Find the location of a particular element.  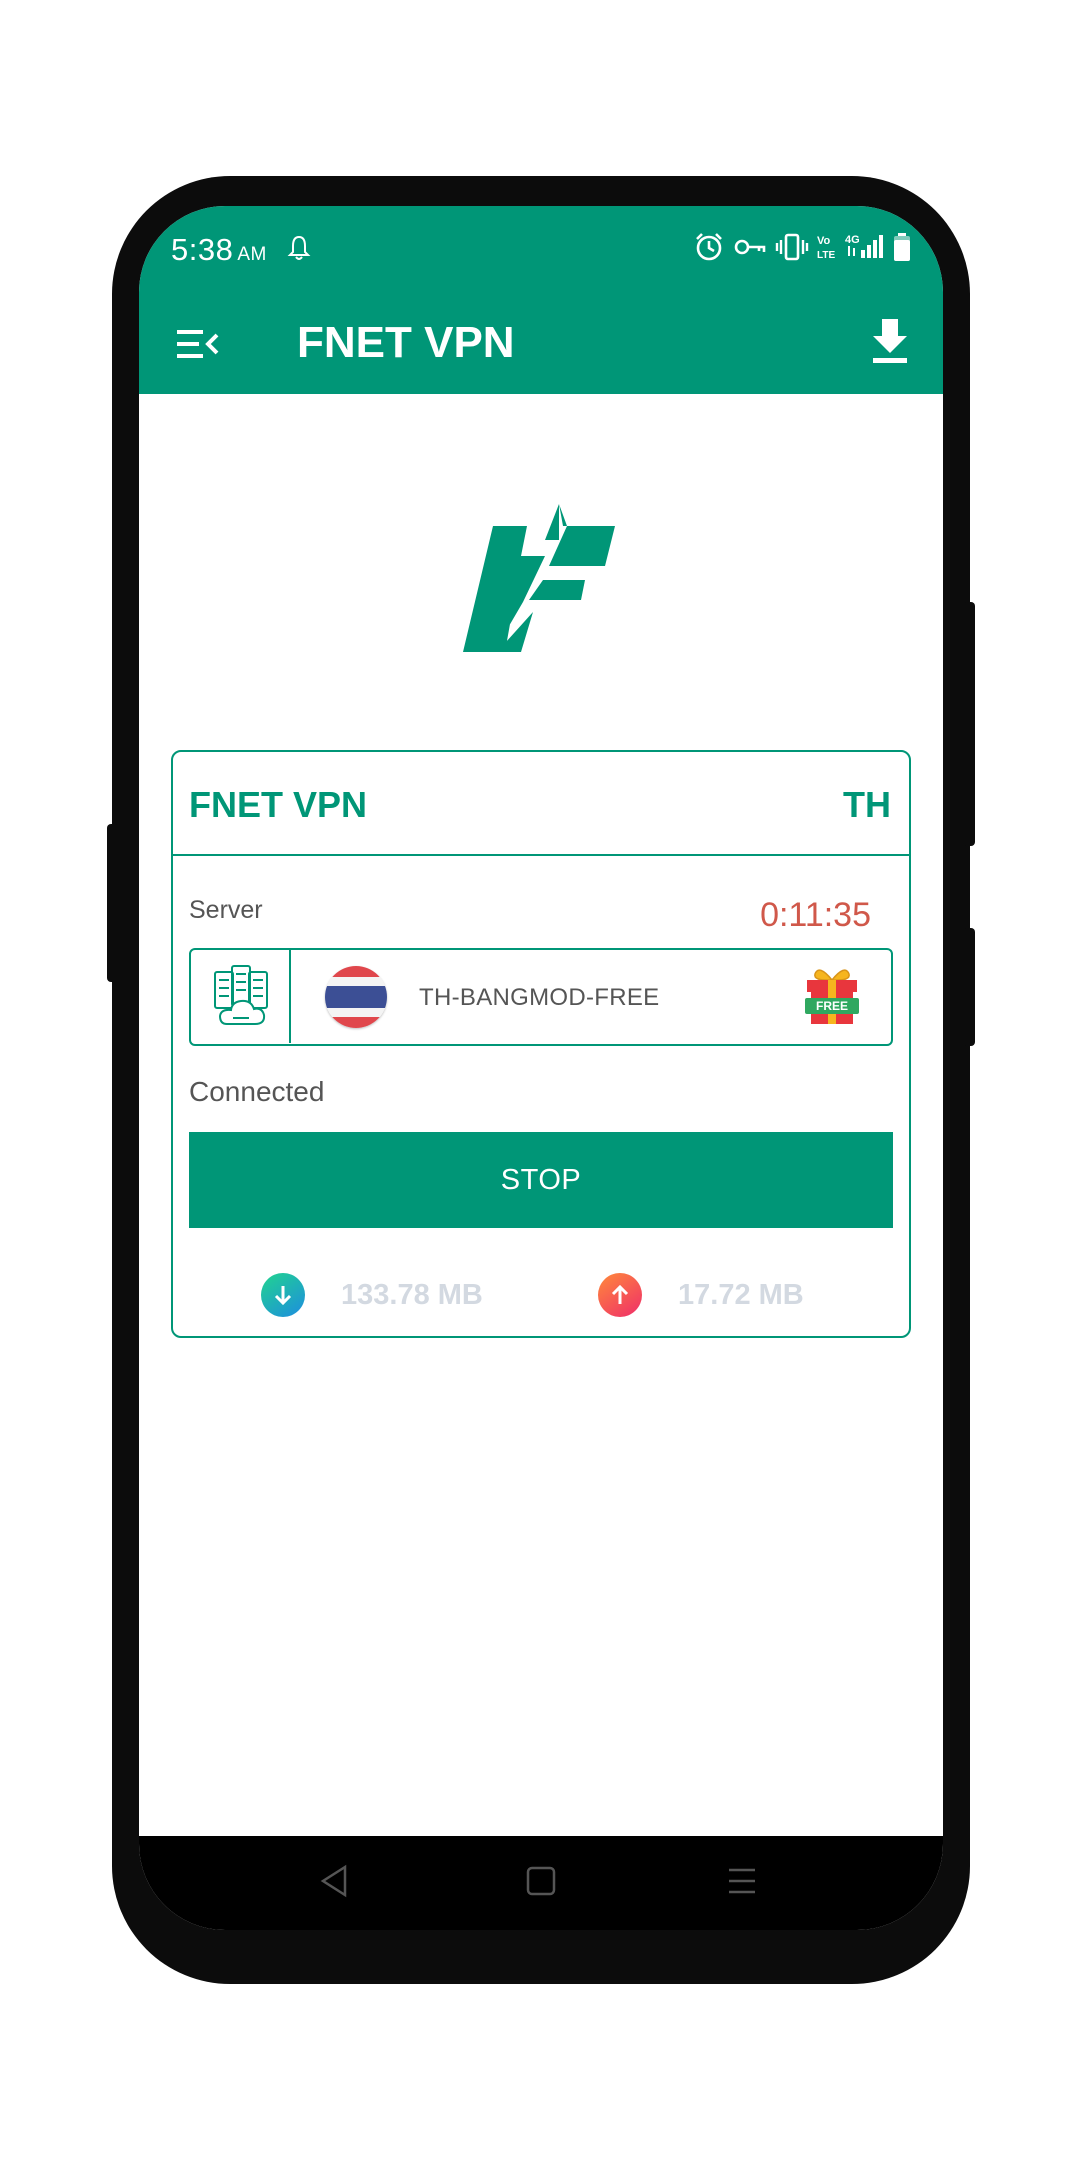

stop-button: STOP is located at coordinates (541, 1180).